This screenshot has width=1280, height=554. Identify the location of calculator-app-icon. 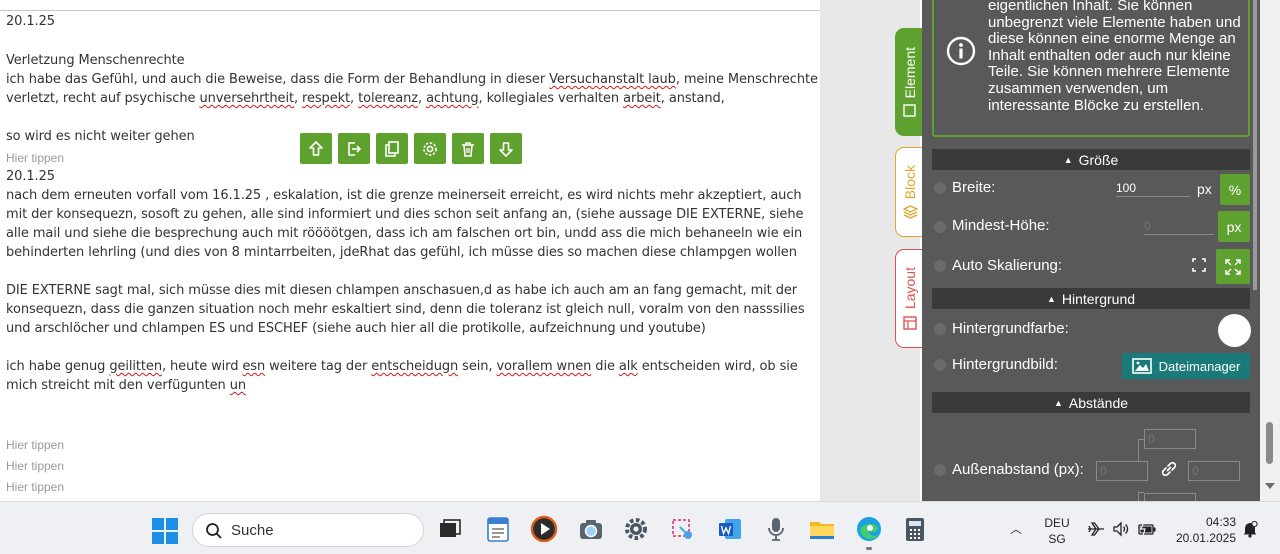
(915, 529).